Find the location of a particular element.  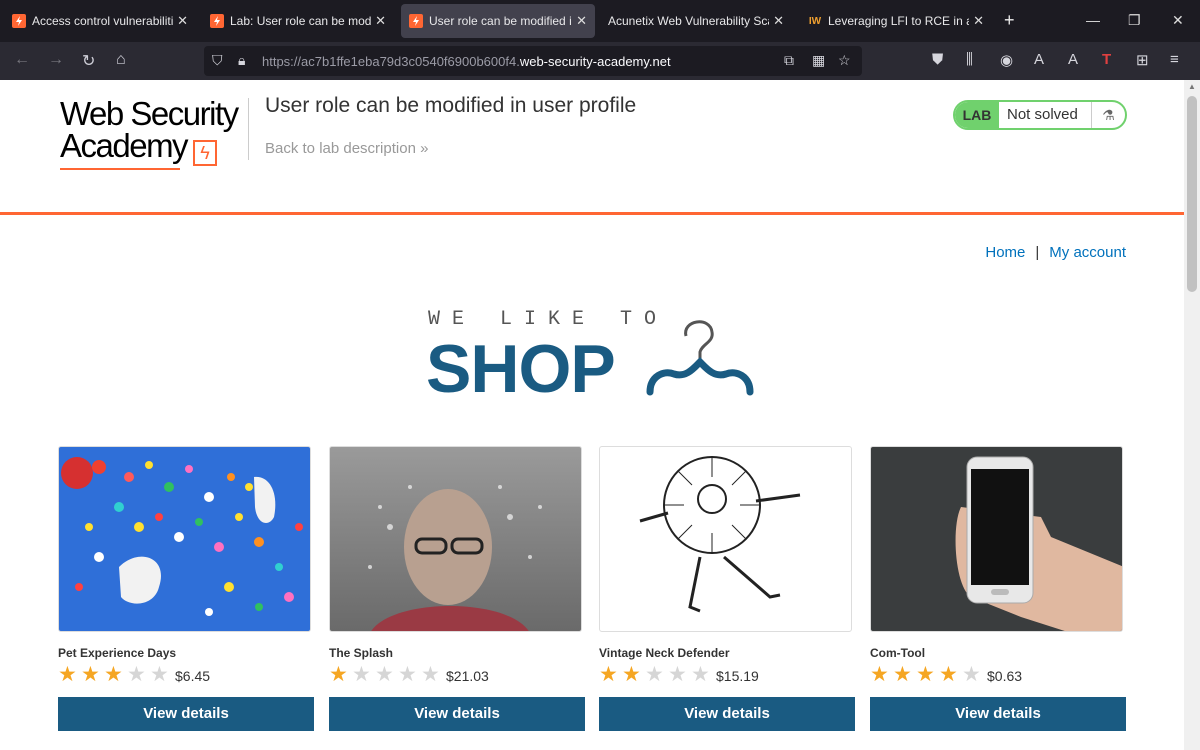

restore-icon: ❐ is located at coordinates (1134, 20).